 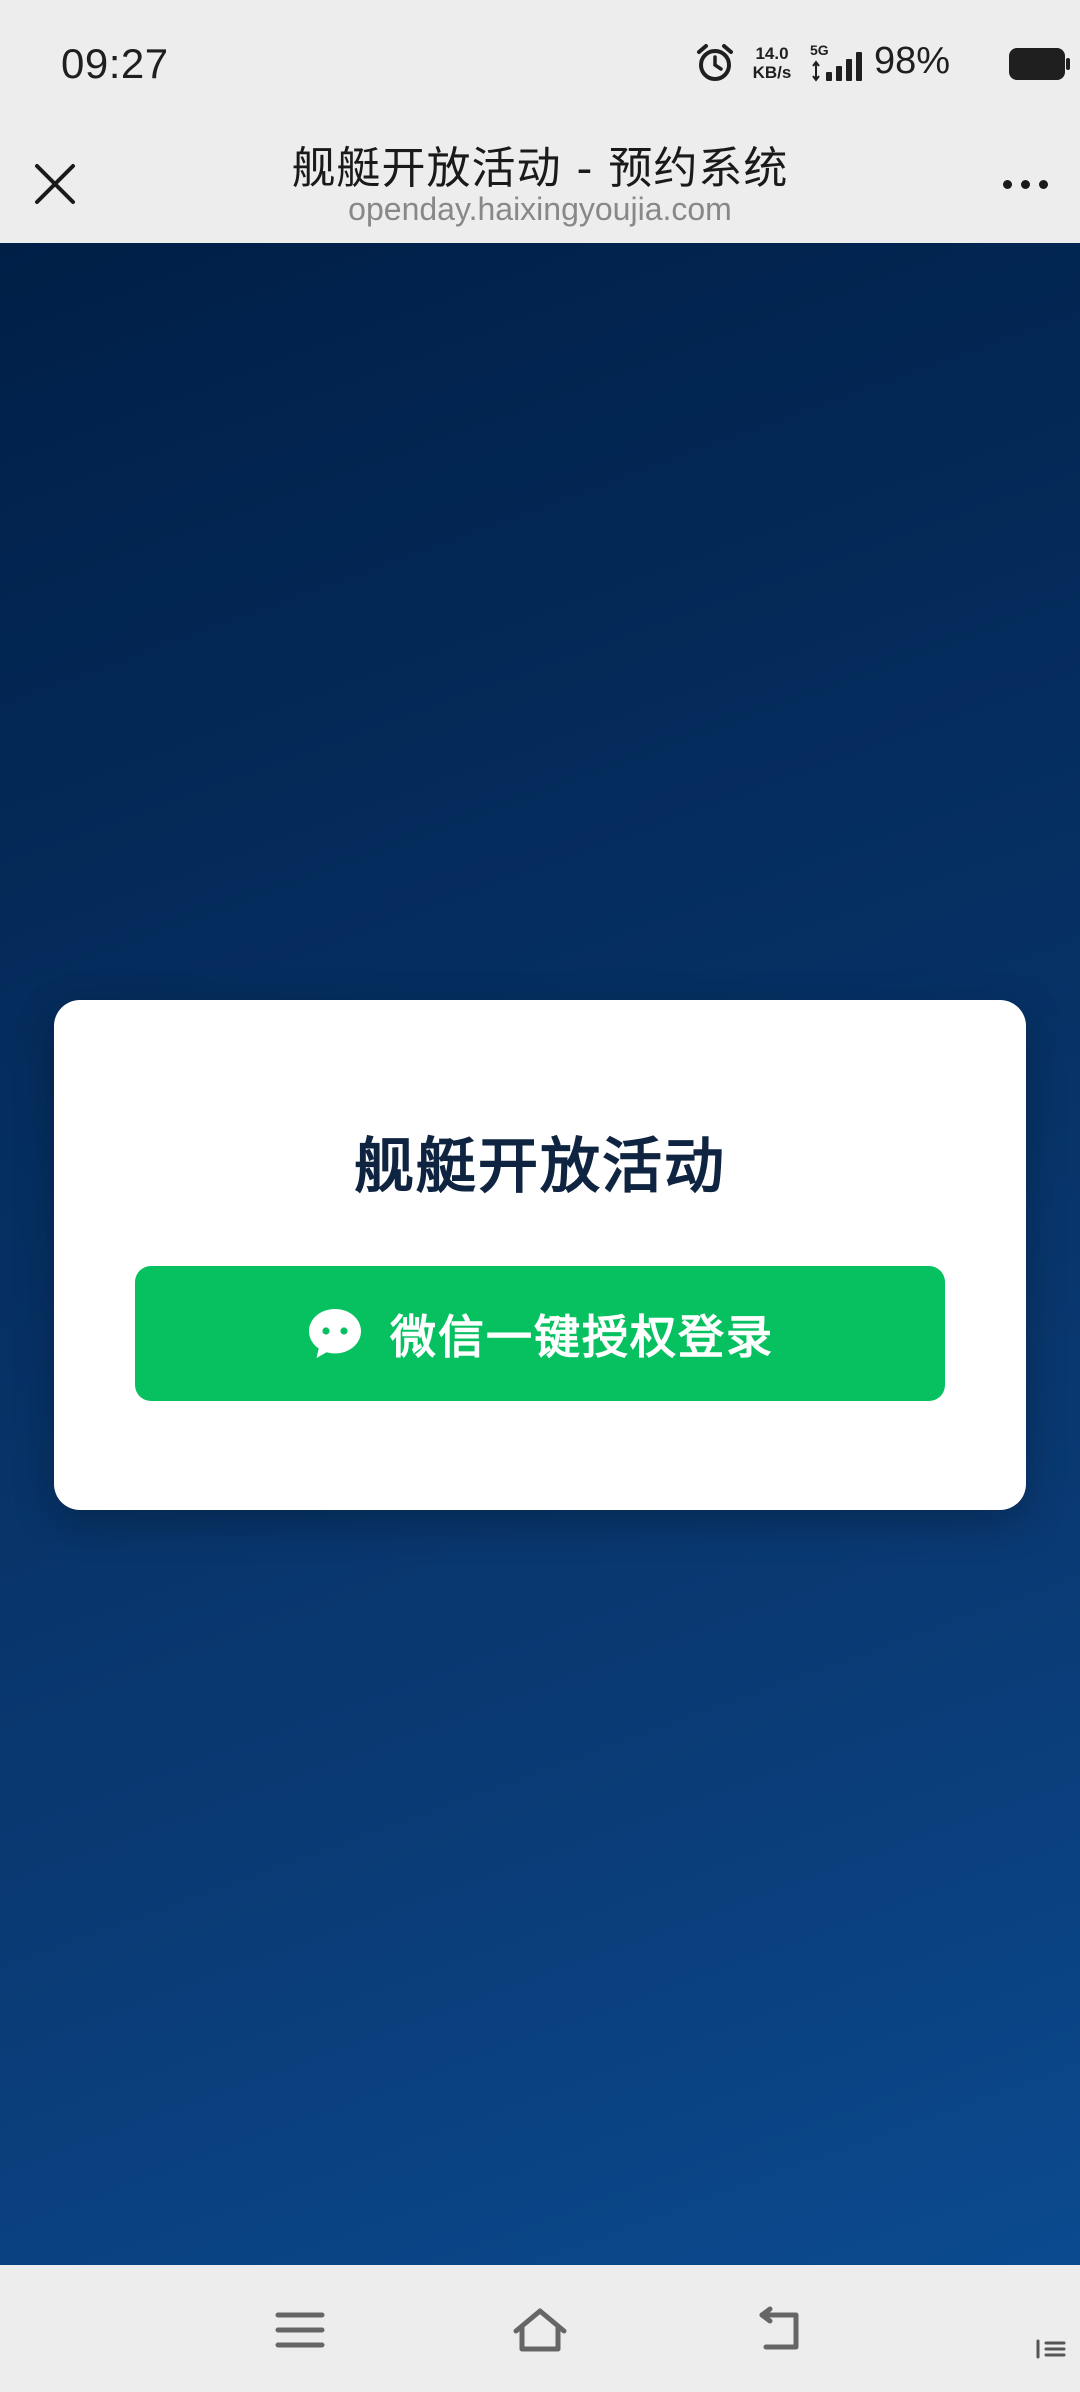 What do you see at coordinates (837, 67) in the screenshot?
I see `signal-icon` at bounding box center [837, 67].